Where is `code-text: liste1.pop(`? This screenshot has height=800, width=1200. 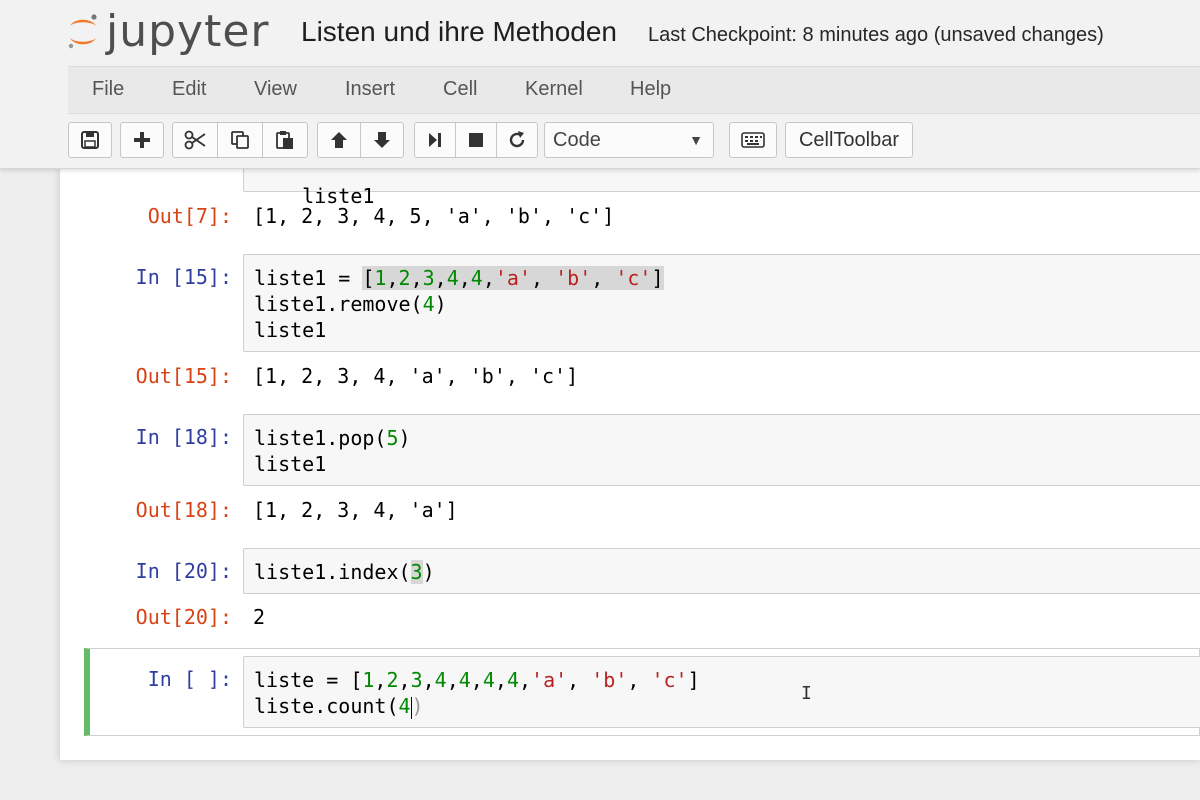 code-text: liste1.pop( is located at coordinates (320, 438).